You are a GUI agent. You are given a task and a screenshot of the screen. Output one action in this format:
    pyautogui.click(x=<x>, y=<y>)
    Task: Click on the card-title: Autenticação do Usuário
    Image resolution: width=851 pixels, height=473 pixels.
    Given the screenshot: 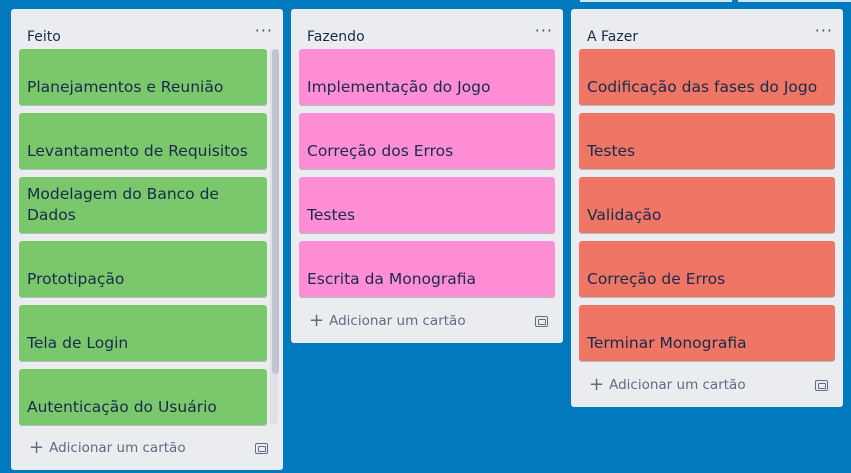 What is the action you would take?
    pyautogui.click(x=122, y=407)
    